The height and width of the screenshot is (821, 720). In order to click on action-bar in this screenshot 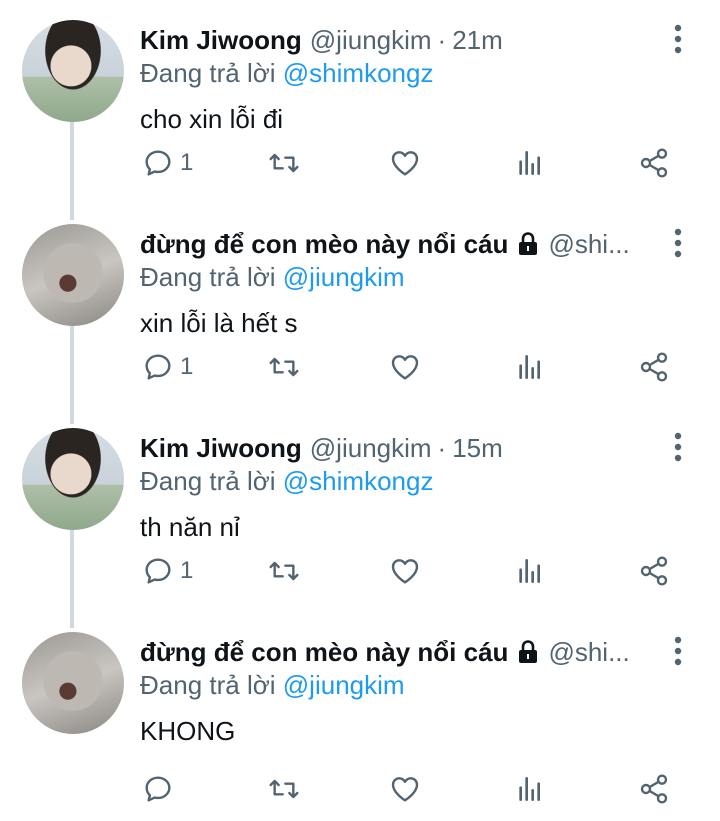, I will do `click(410, 789)`.